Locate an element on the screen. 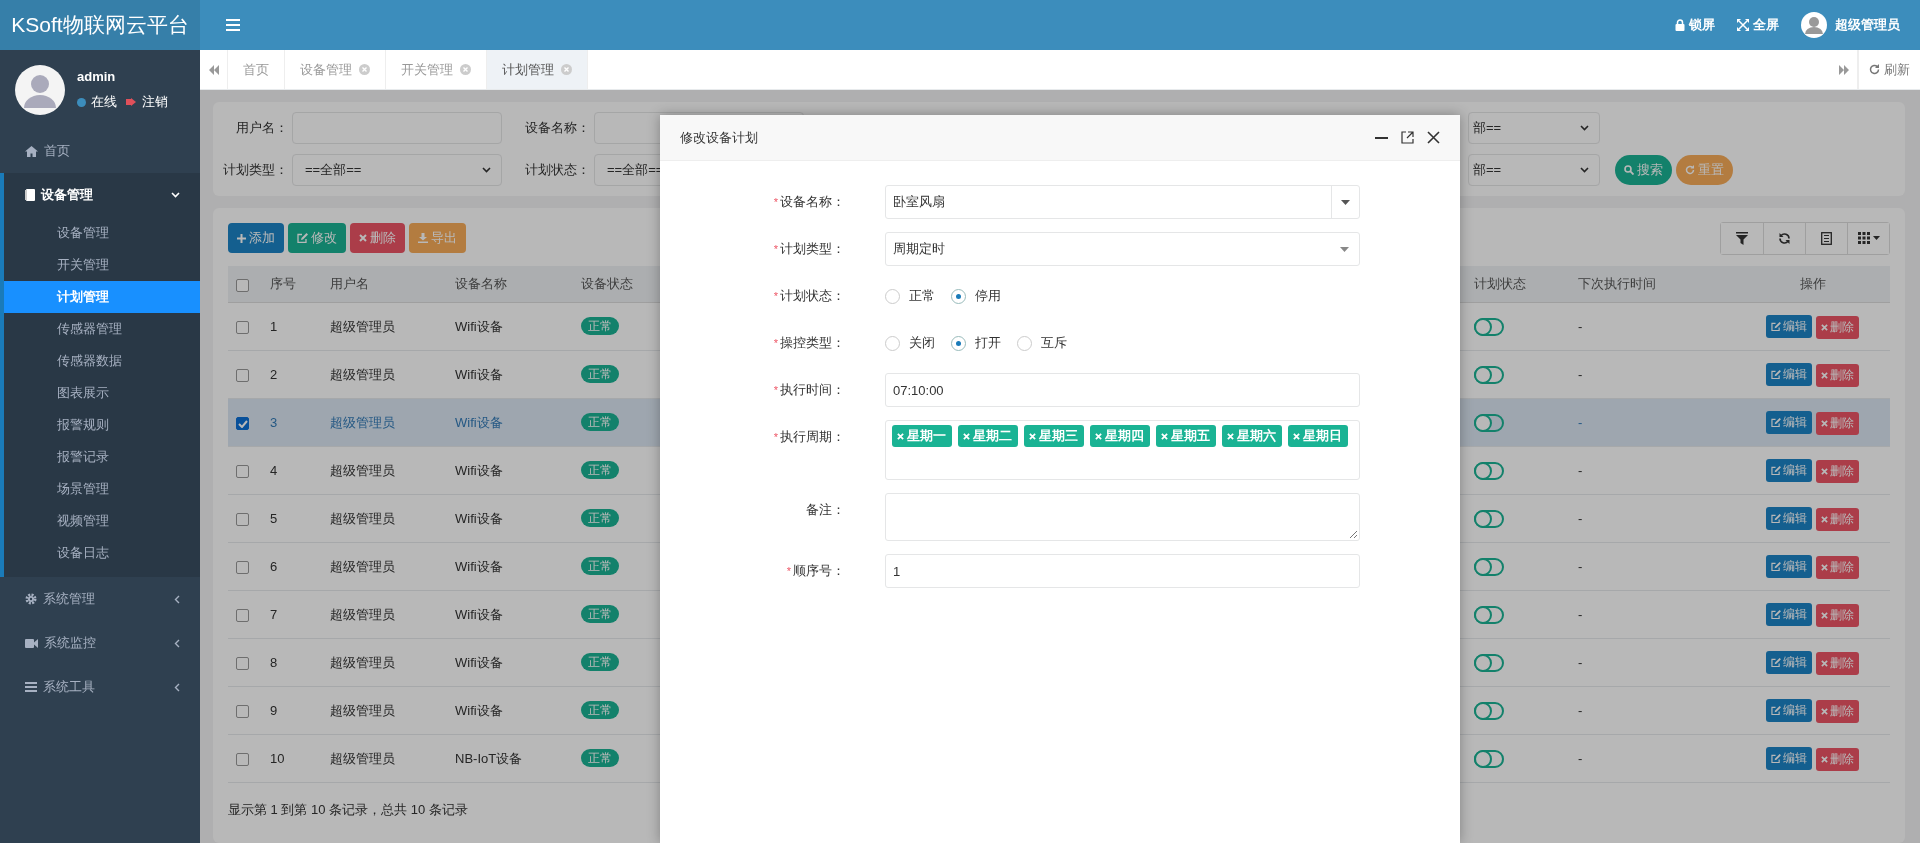 Image resolution: width=1920 pixels, height=843 pixels. select-field: ==全部== is located at coordinates (397, 170).